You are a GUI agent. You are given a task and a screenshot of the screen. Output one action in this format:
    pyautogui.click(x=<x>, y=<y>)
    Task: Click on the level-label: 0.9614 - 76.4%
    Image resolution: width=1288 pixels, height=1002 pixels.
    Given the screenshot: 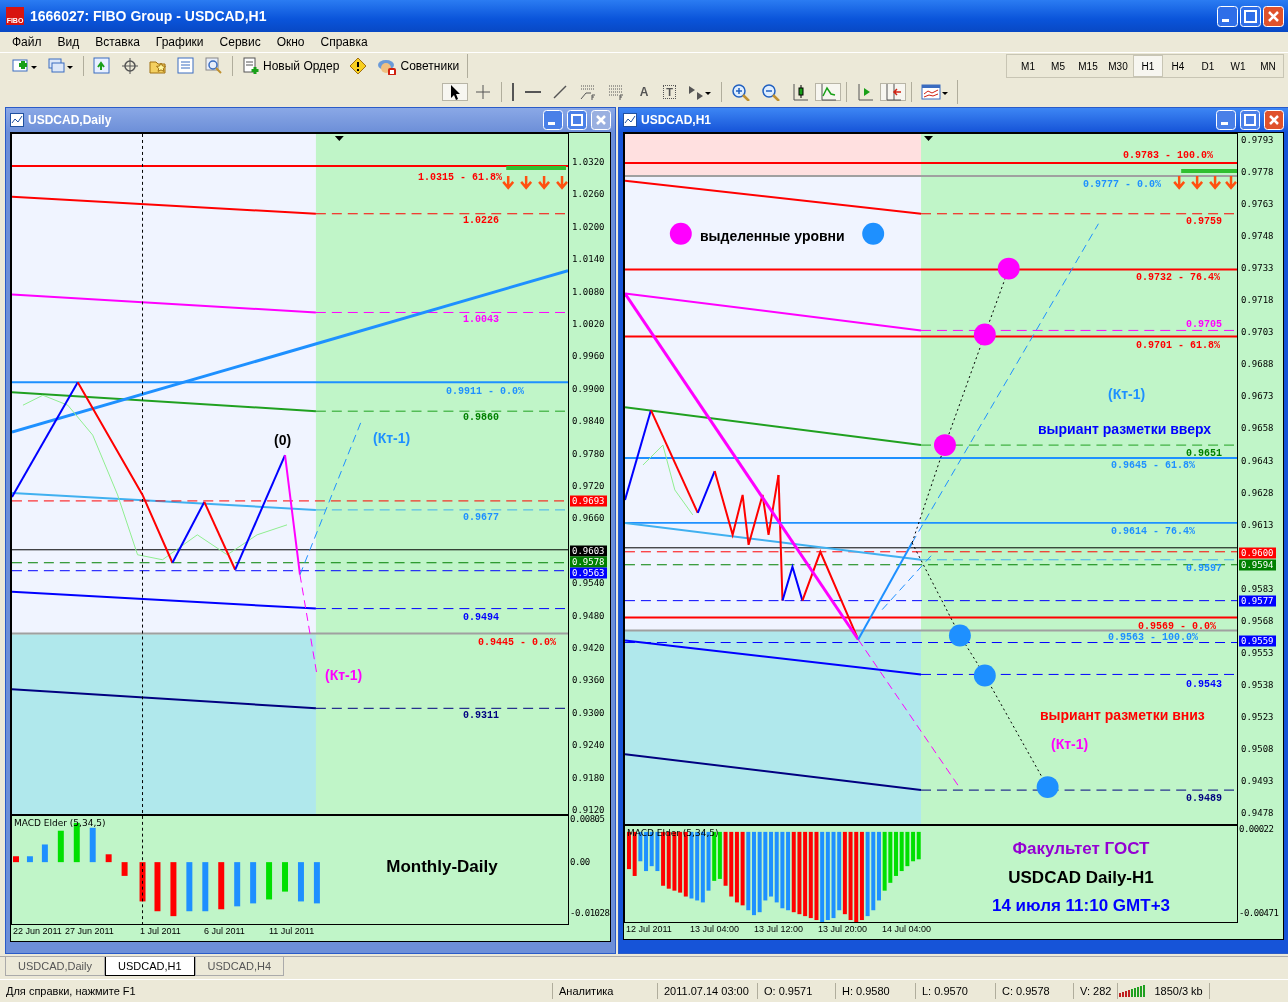 What is the action you would take?
    pyautogui.click(x=1153, y=531)
    